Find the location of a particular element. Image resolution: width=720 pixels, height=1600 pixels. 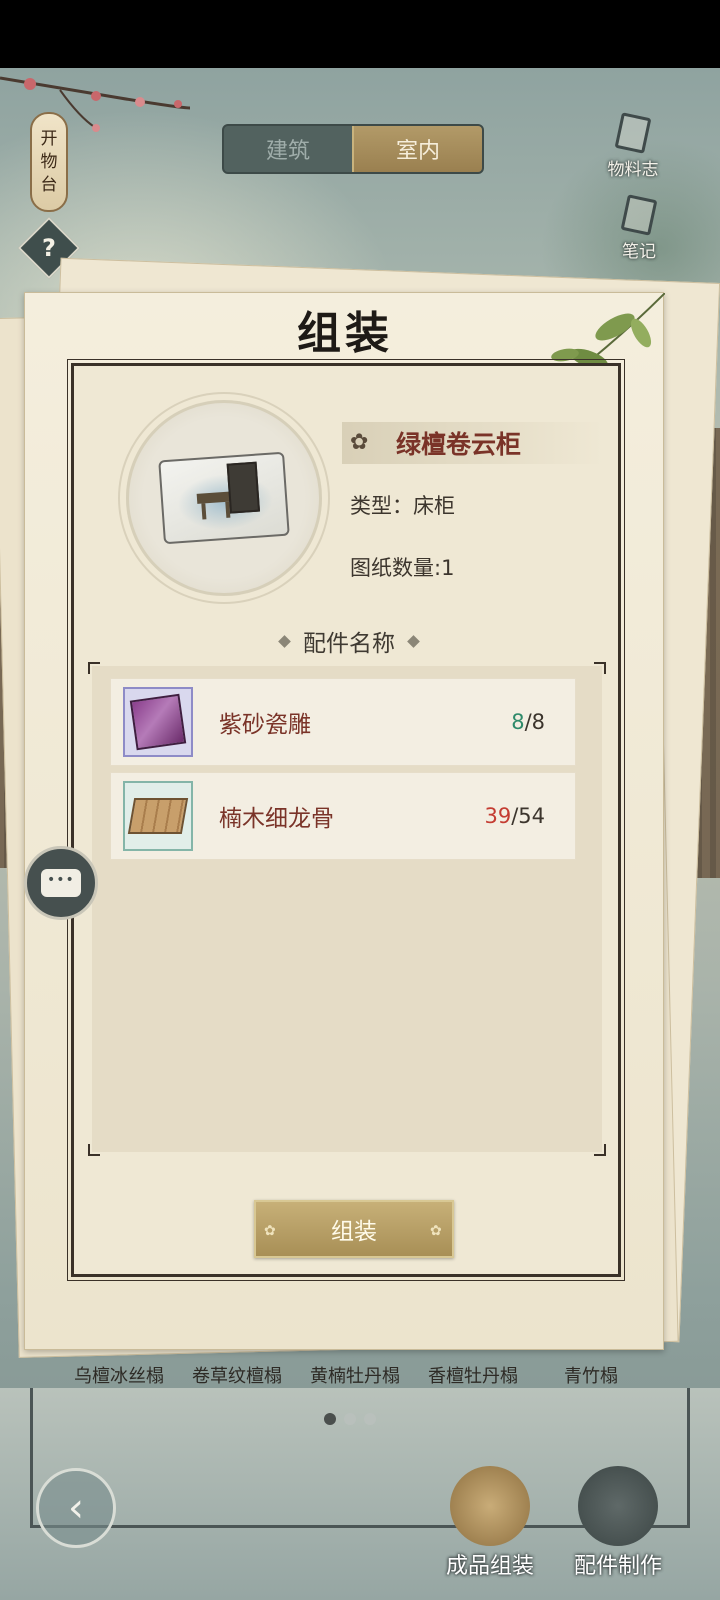

notes-icon is located at coordinates (639, 215).